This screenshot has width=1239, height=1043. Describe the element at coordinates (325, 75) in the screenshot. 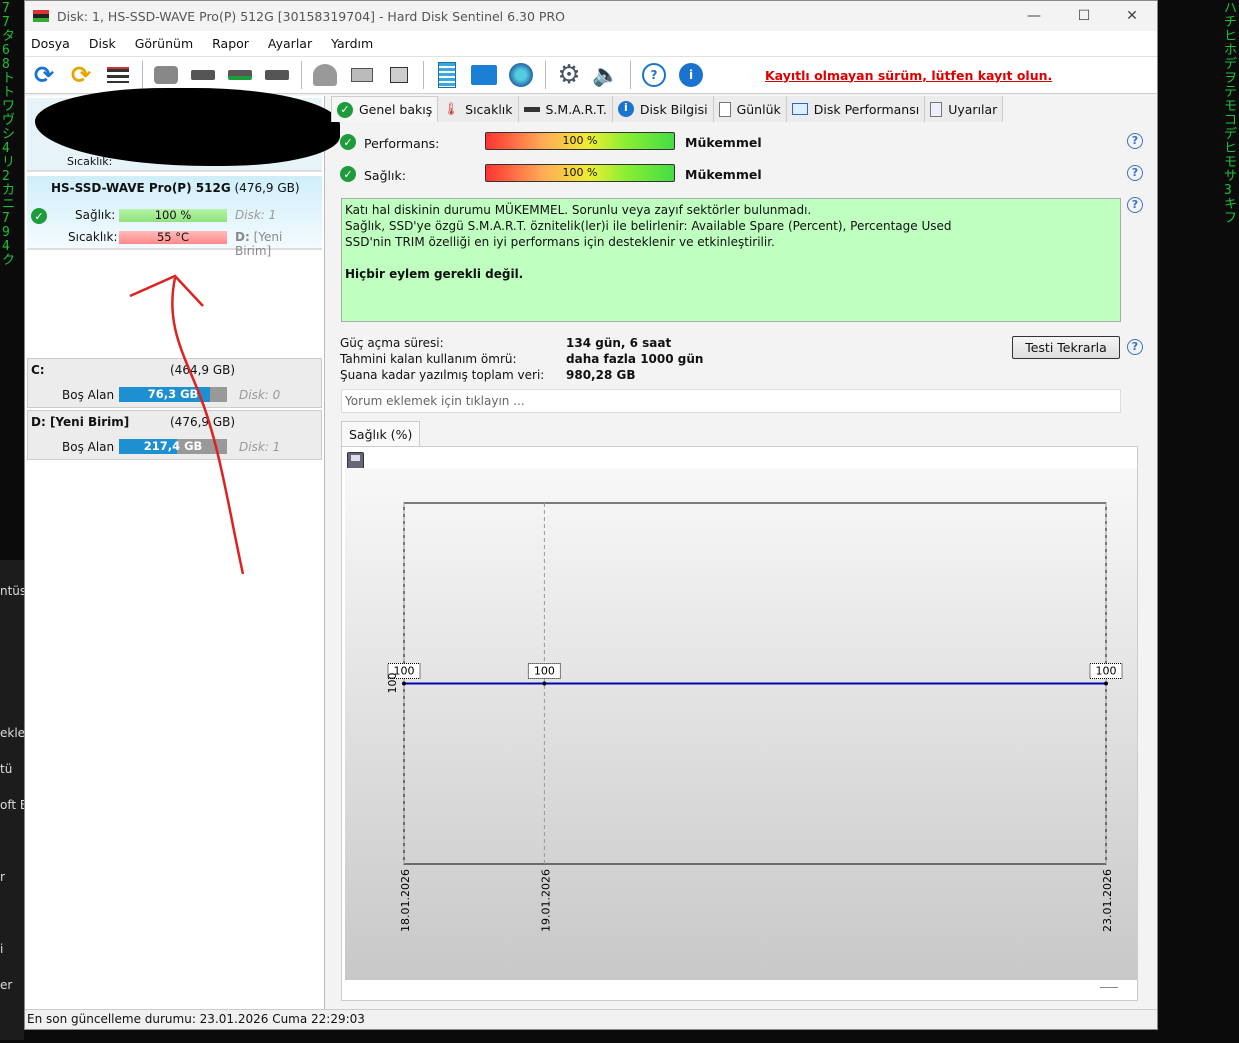

I see `disk-gray-icon` at that location.